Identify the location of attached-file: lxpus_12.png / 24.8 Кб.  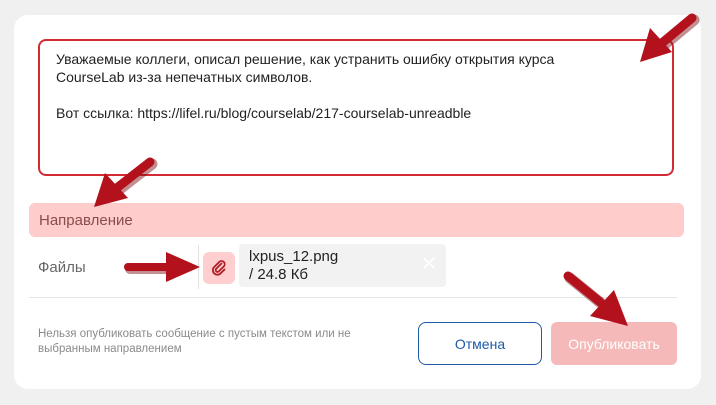
(342, 265).